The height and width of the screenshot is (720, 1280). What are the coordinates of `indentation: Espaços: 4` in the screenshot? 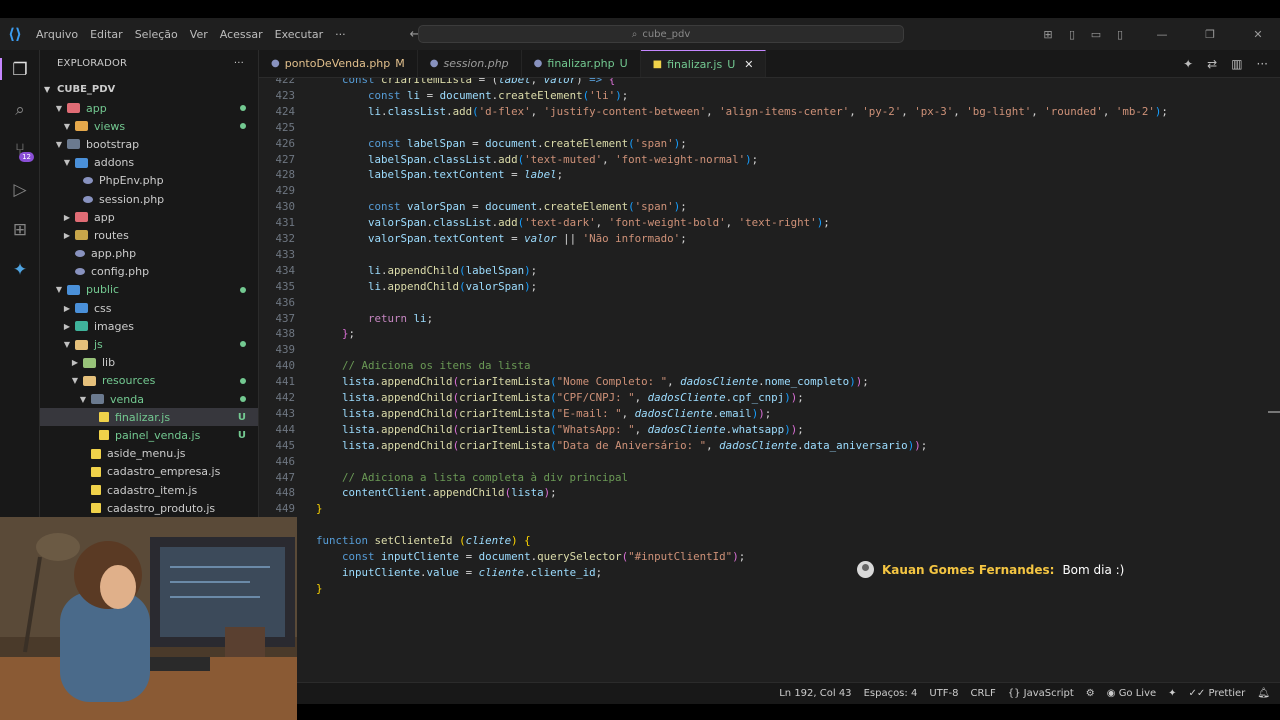 It's located at (891, 693).